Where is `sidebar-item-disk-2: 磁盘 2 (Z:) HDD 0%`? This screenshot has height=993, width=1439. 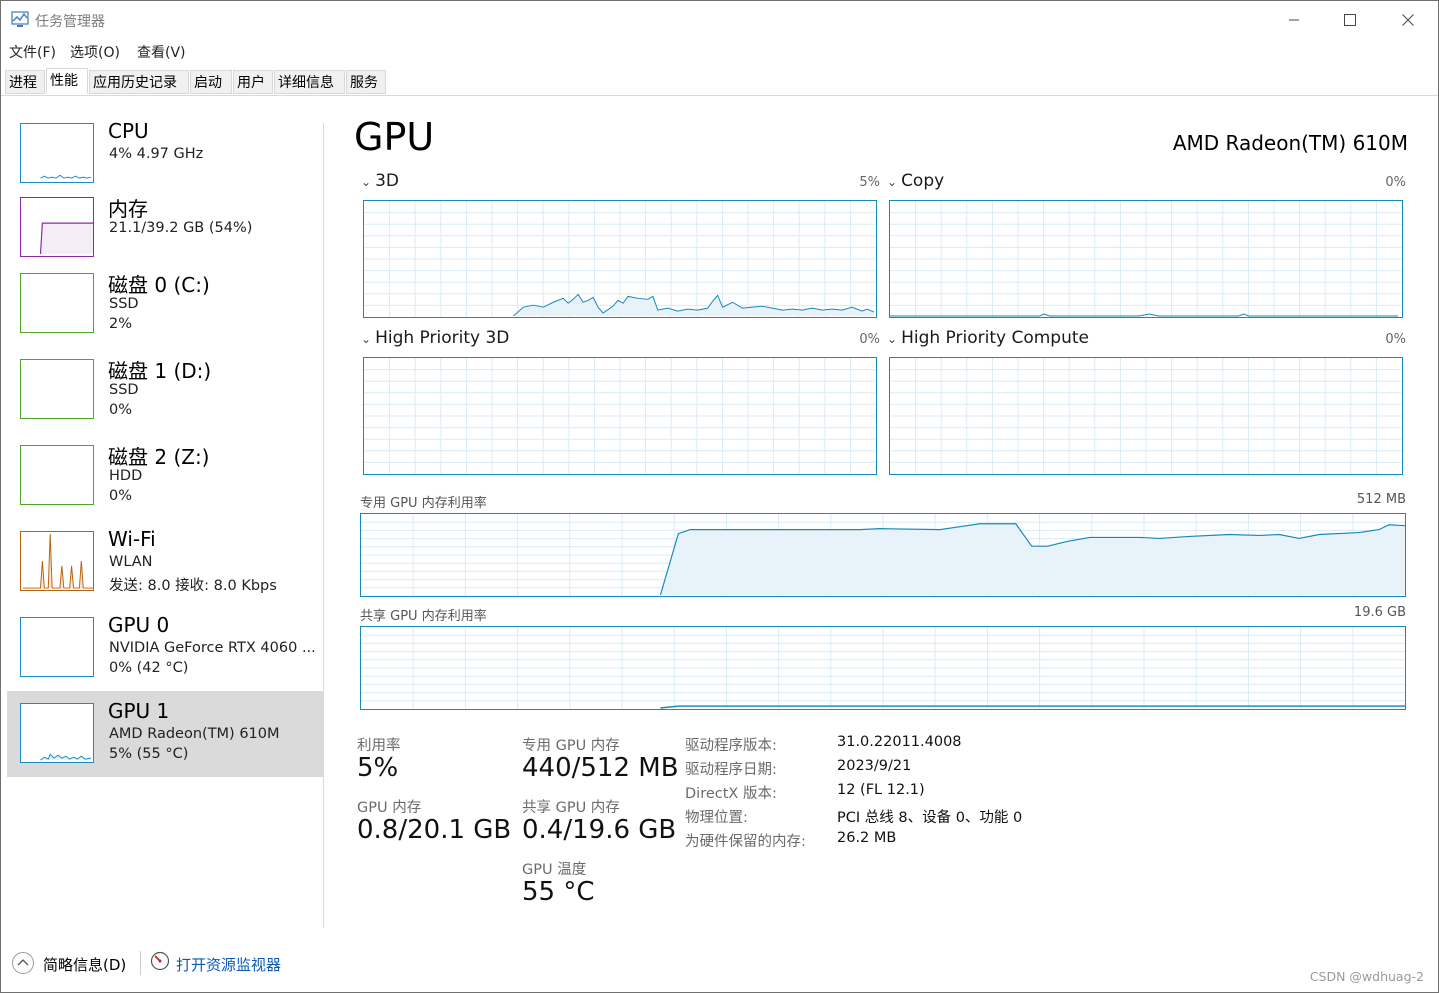 sidebar-item-disk-2: 磁盘 2 (Z:) HDD 0% is located at coordinates (165, 476).